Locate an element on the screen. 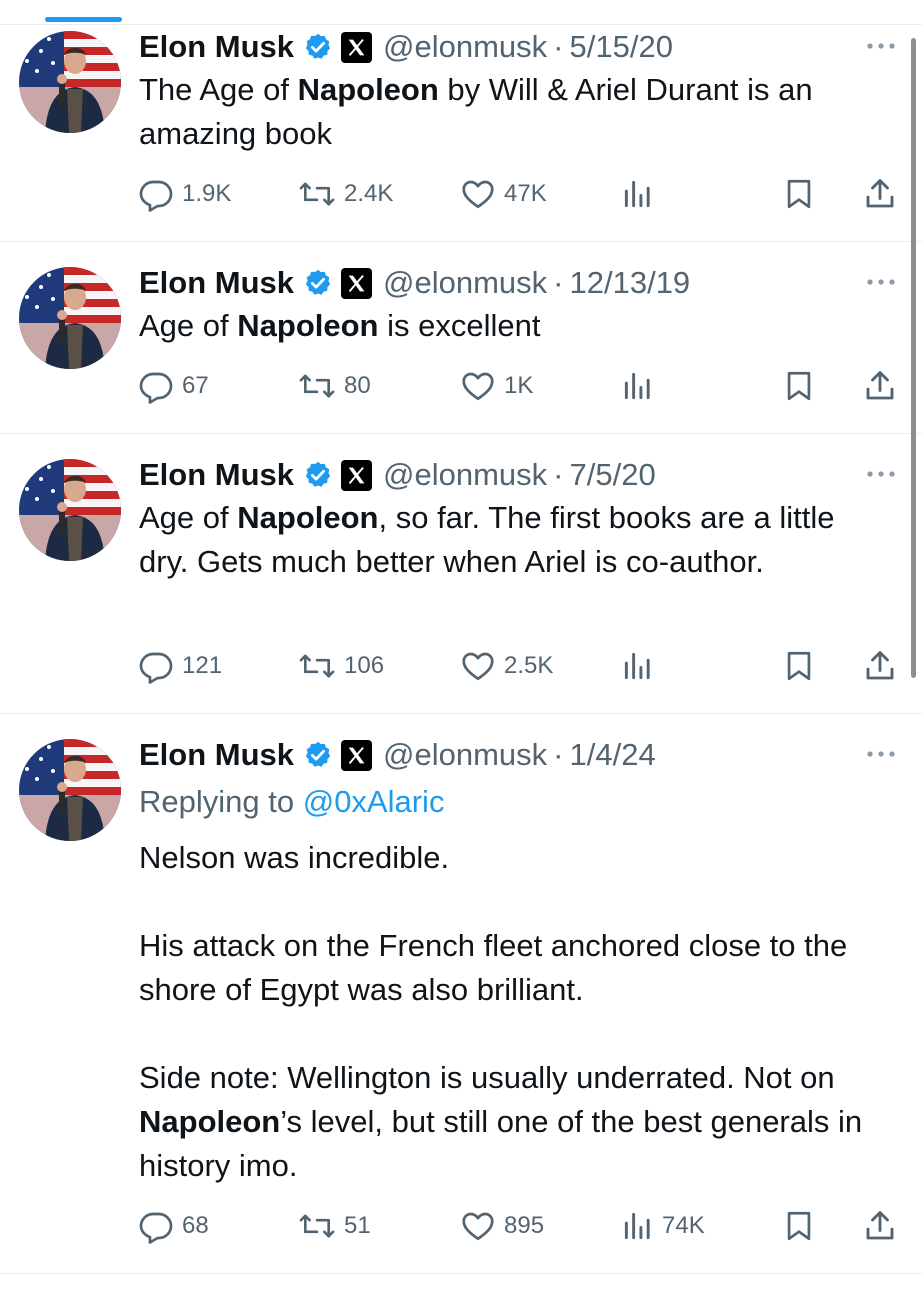 This screenshot has height=1291, width=922. reply-button: 1.9K is located at coordinates (184, 194).